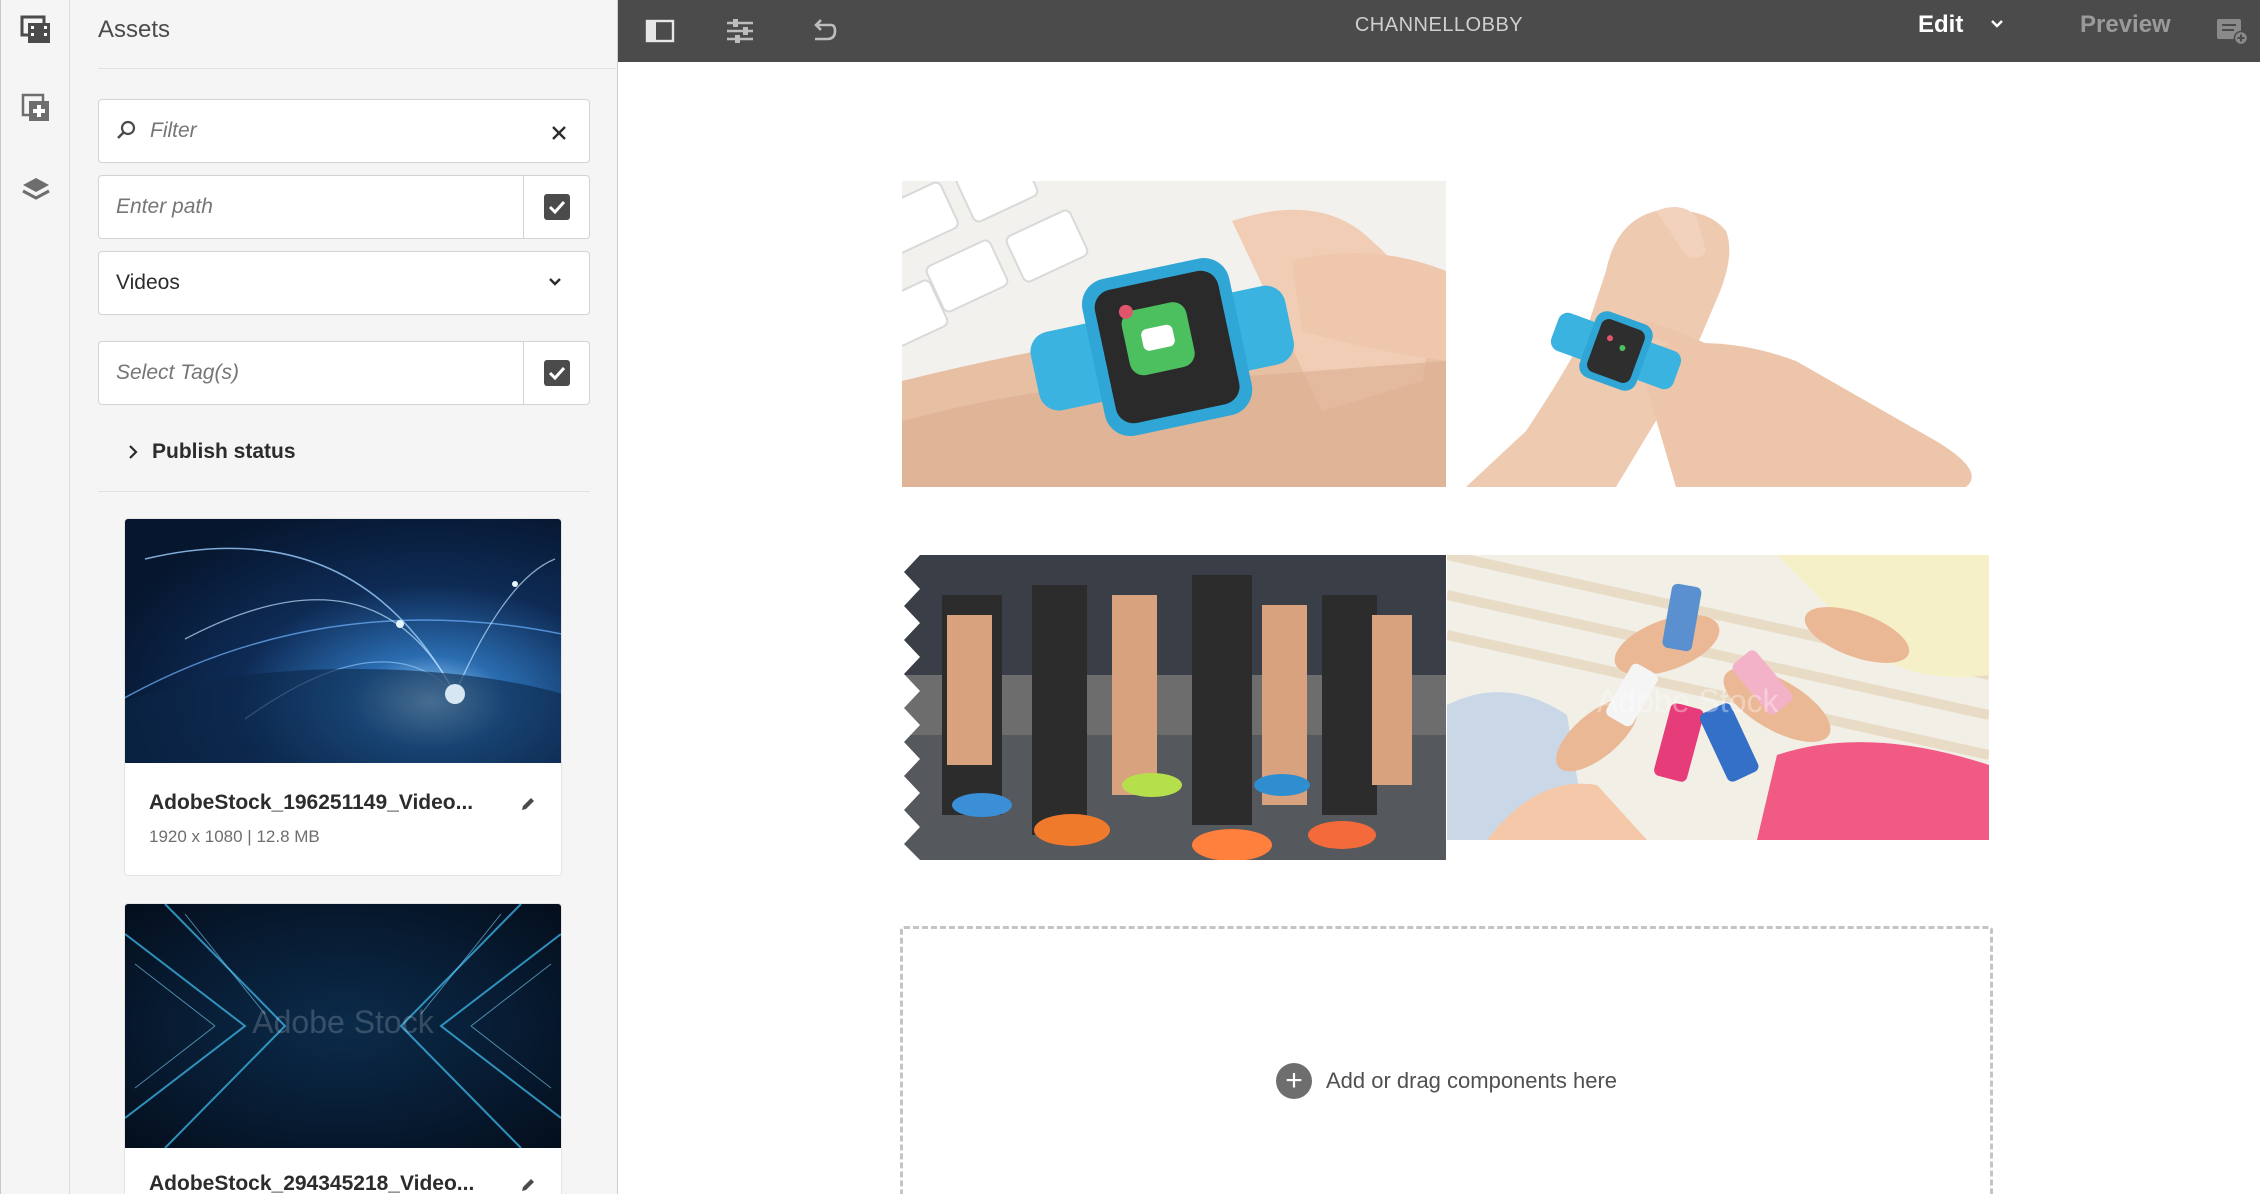 The height and width of the screenshot is (1194, 2260). Describe the element at coordinates (343, 641) in the screenshot. I see `asset-thumbnail` at that location.